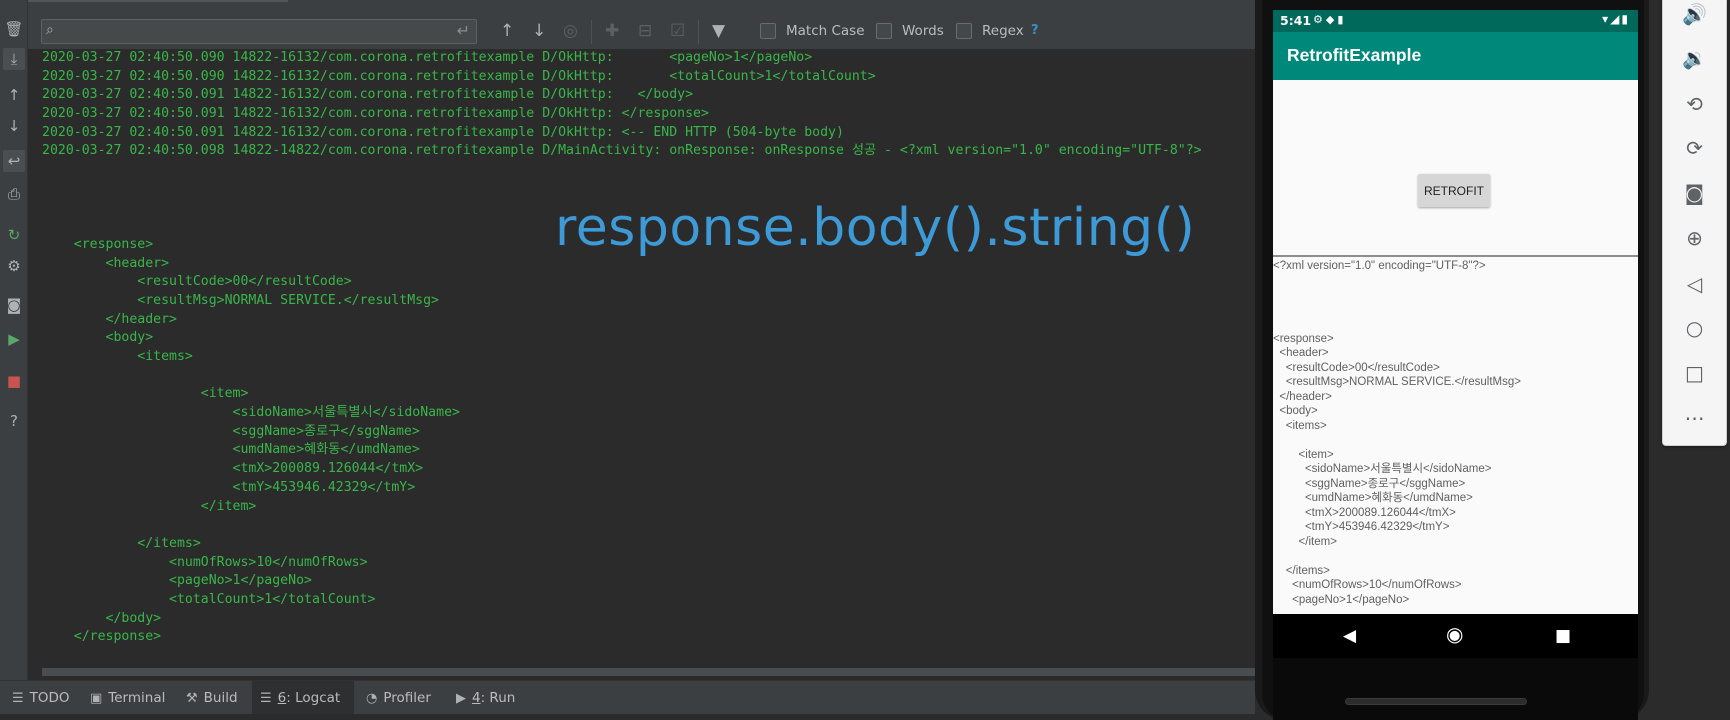 This screenshot has height=720, width=1730. I want to click on match-case-label: Match Case, so click(825, 31).